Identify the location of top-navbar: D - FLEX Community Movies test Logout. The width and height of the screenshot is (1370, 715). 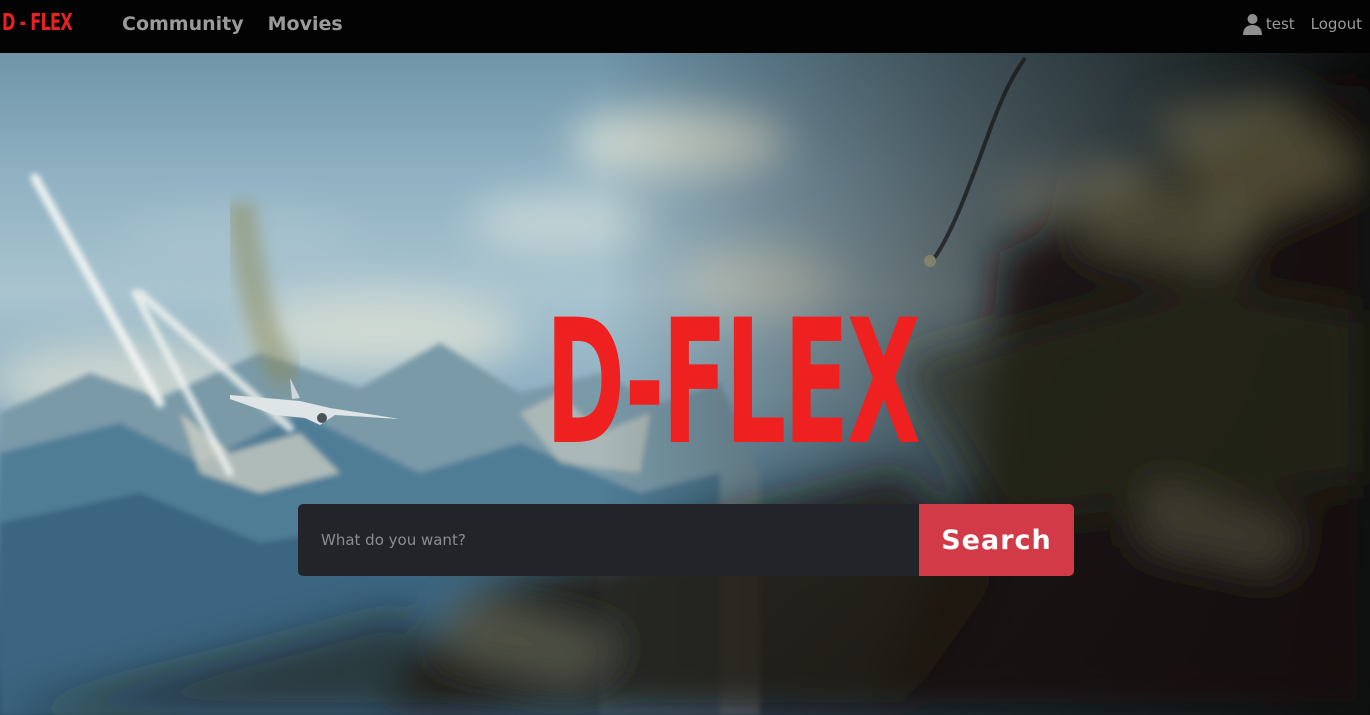
(685, 26).